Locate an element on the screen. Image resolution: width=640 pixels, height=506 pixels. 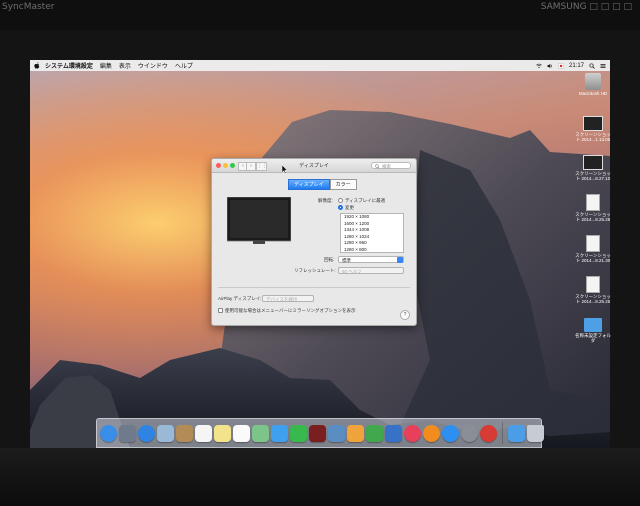
volume-icon is located at coordinates (550, 66).